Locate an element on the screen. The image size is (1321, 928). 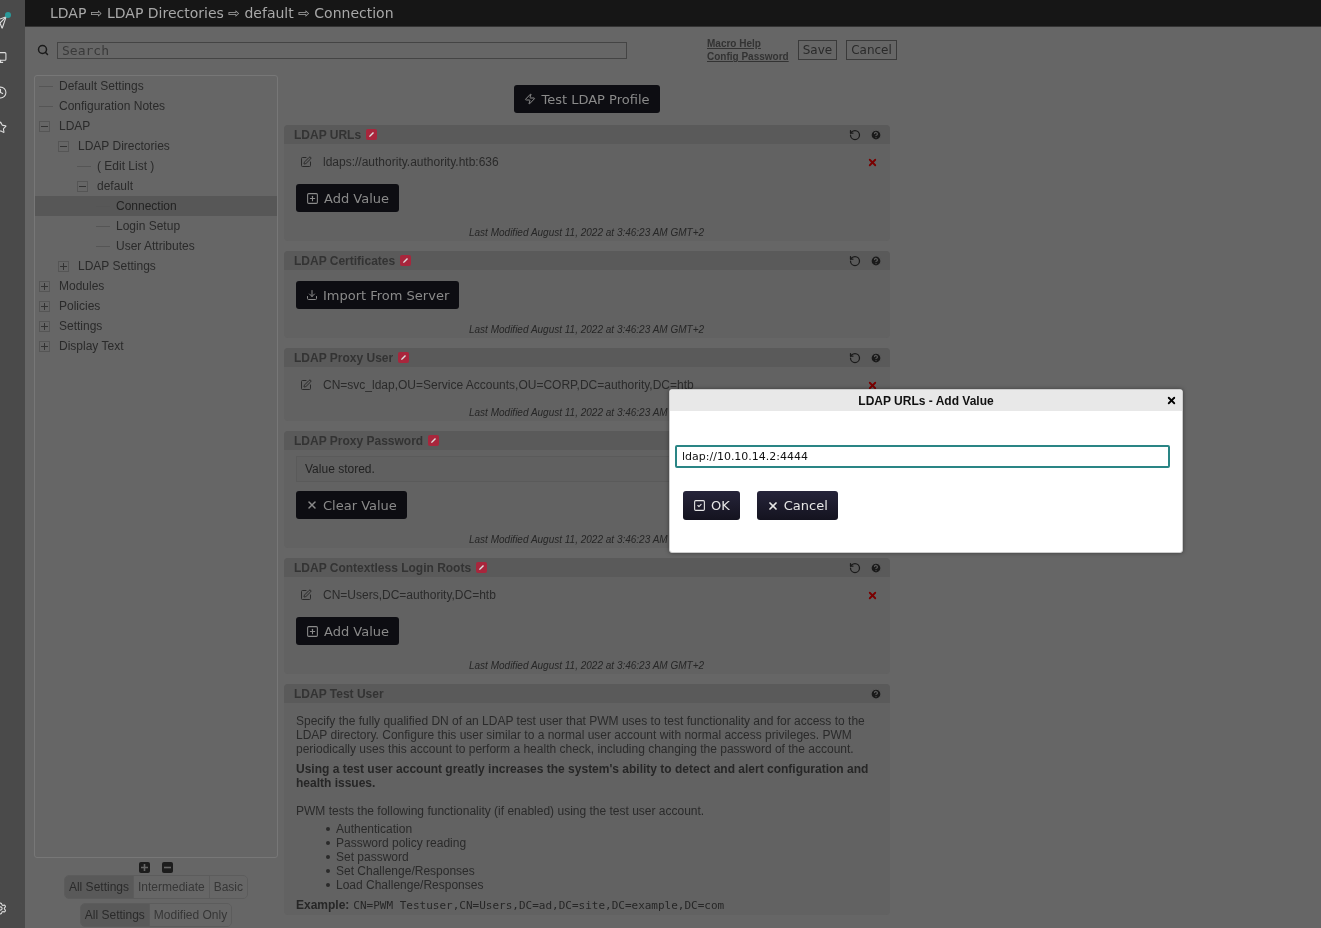
tree-item: default is located at coordinates (156, 186).